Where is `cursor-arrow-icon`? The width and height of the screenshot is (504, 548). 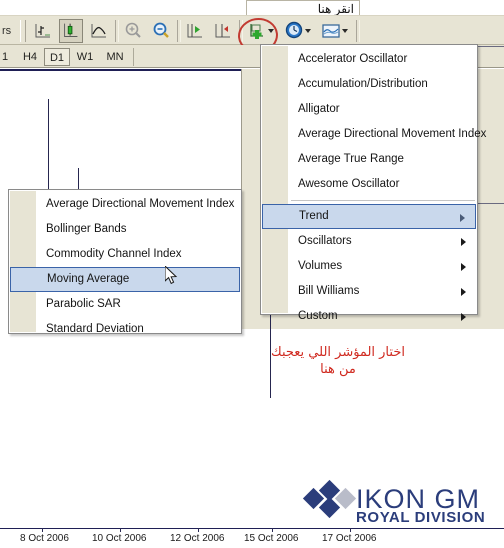 cursor-arrow-icon is located at coordinates (171, 274).